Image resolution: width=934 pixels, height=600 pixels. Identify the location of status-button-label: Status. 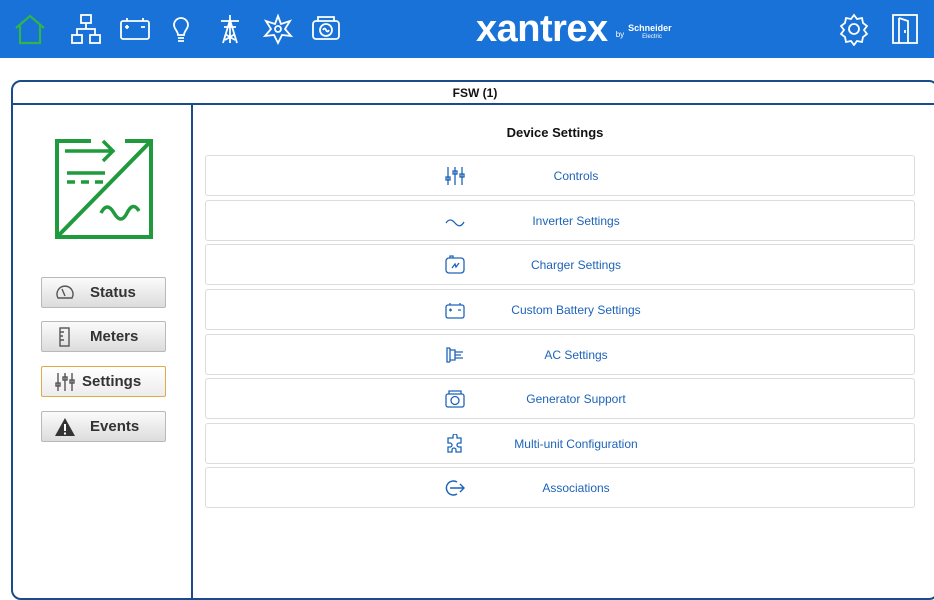
(113, 292).